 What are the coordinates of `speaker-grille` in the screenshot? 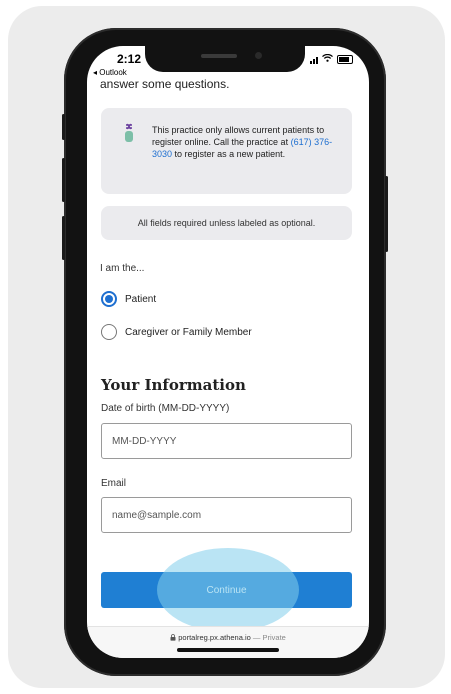 It's located at (219, 56).